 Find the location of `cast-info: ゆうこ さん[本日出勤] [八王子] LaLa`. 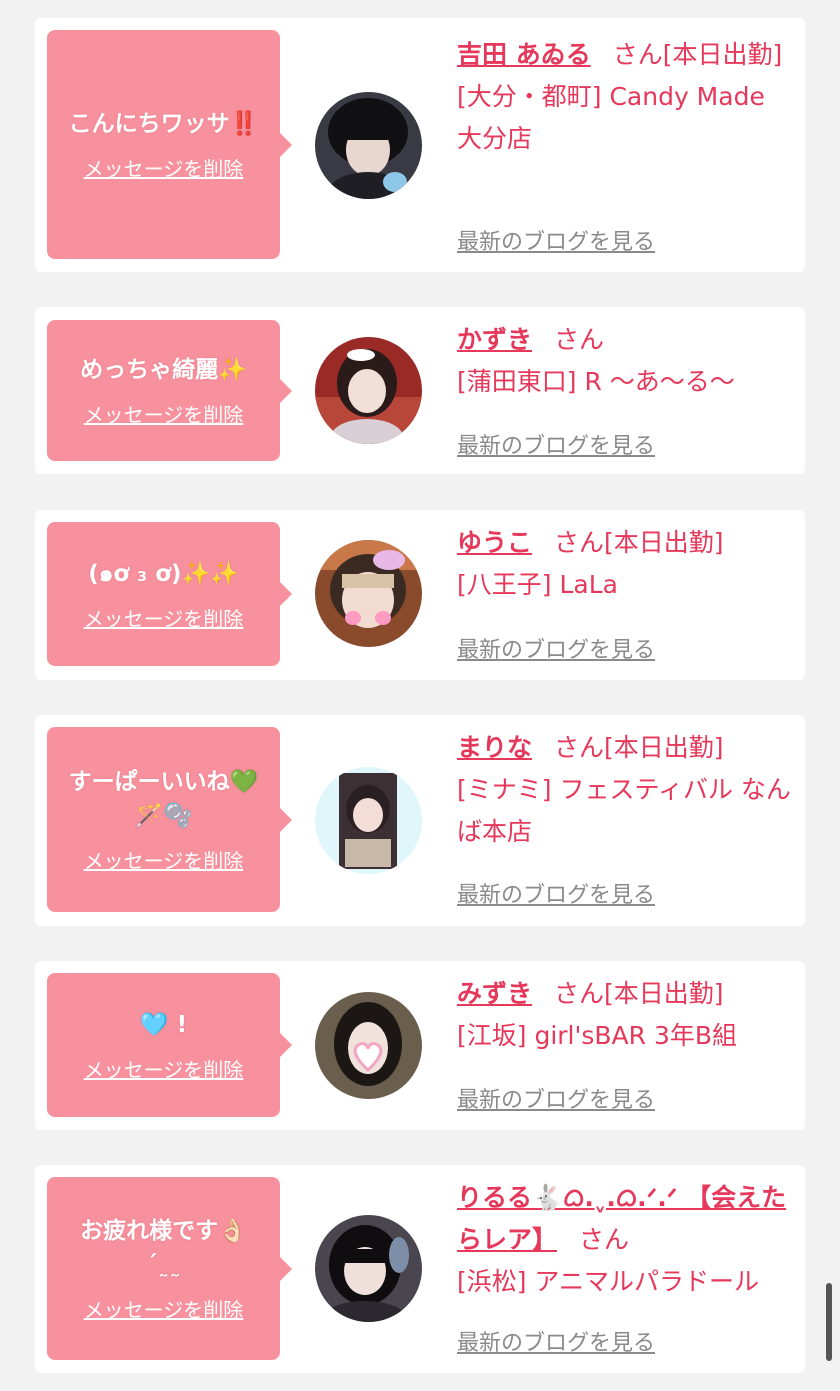

cast-info: ゆうこ さん[本日出勤] [八王子] LaLa is located at coordinates (624, 564).